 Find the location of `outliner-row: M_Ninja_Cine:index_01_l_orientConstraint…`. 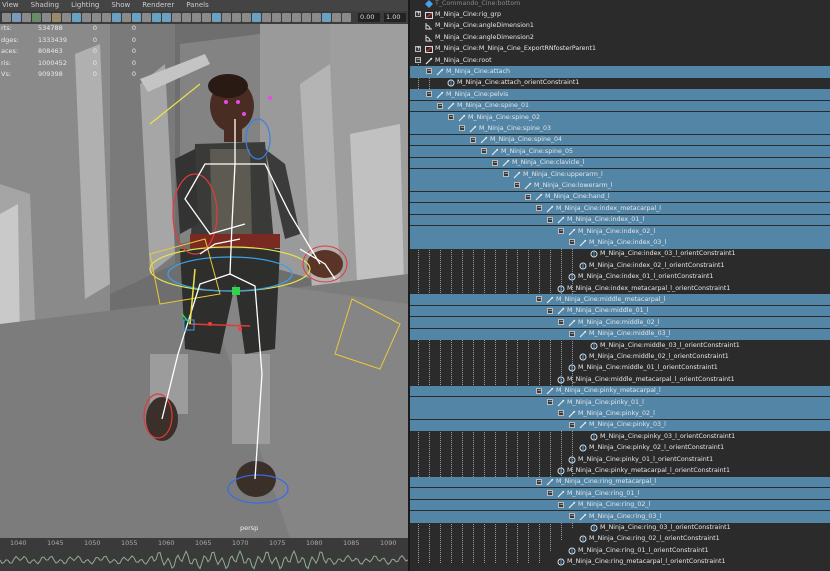

outliner-row: M_Ninja_Cine:index_01_l_orientConstraint… is located at coordinates (620, 278).